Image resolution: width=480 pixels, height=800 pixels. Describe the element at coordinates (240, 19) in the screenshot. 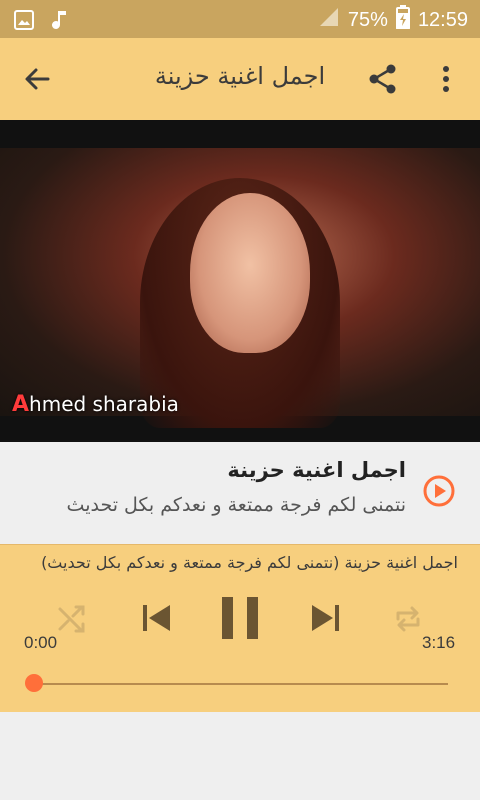

I see `status-bar: 75% 12:59` at that location.